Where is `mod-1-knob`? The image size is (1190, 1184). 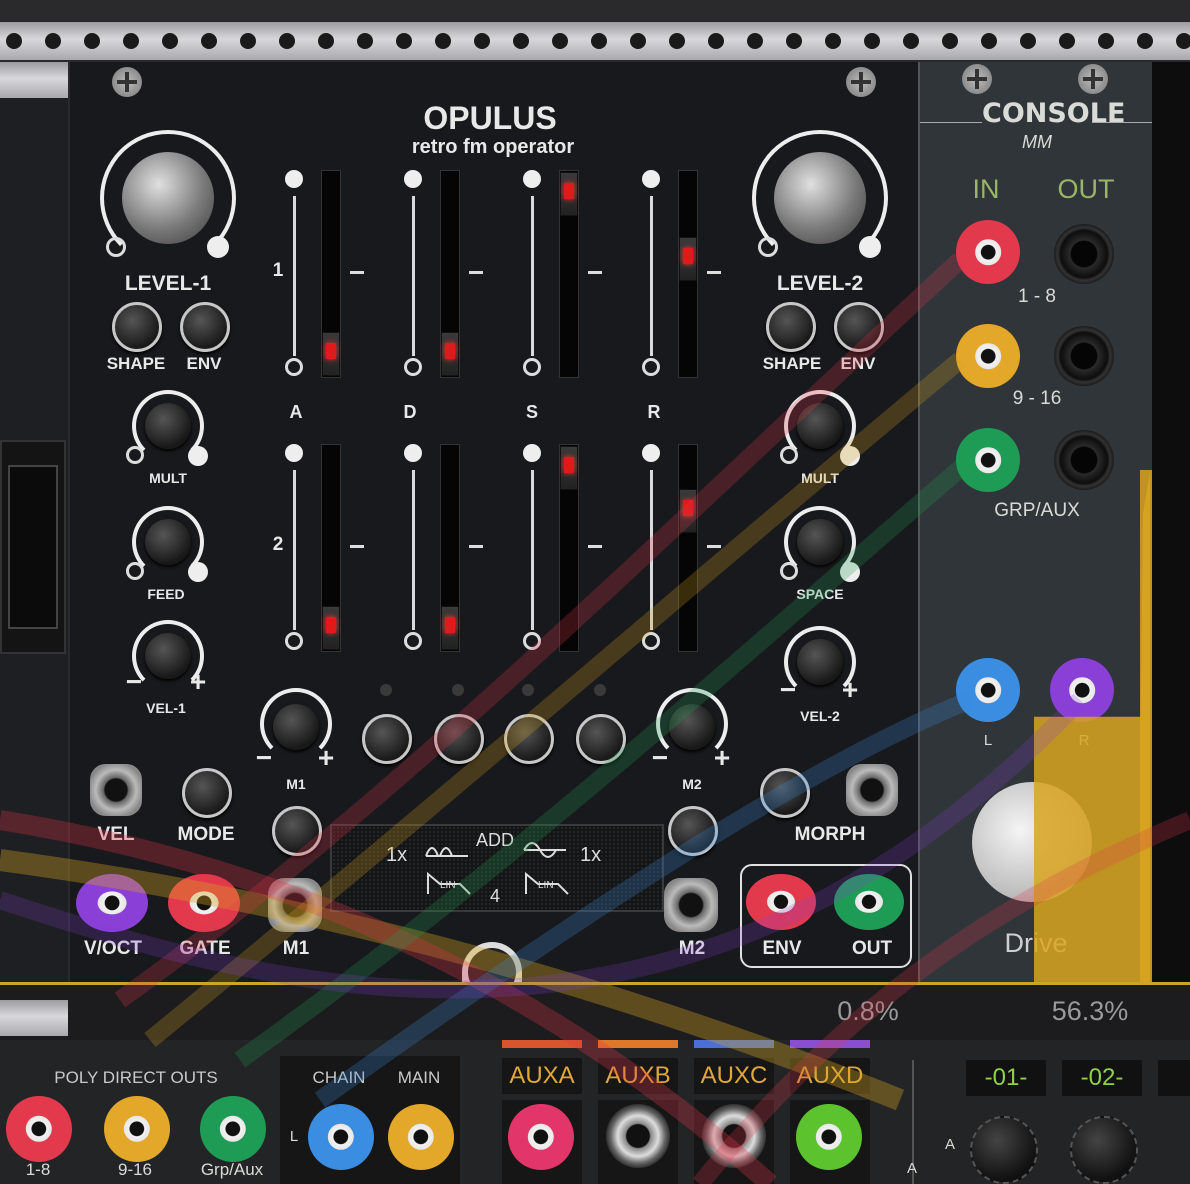
mod-1-knob is located at coordinates (296, 727).